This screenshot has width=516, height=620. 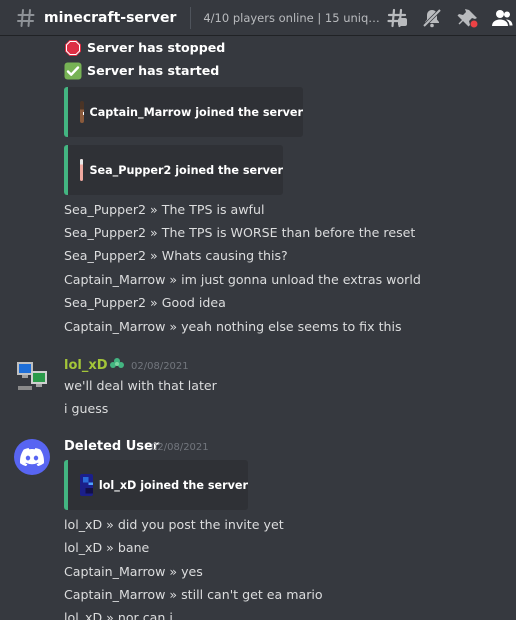 What do you see at coordinates (107, 547) in the screenshot?
I see `chat-line: lol_xD » bane` at bounding box center [107, 547].